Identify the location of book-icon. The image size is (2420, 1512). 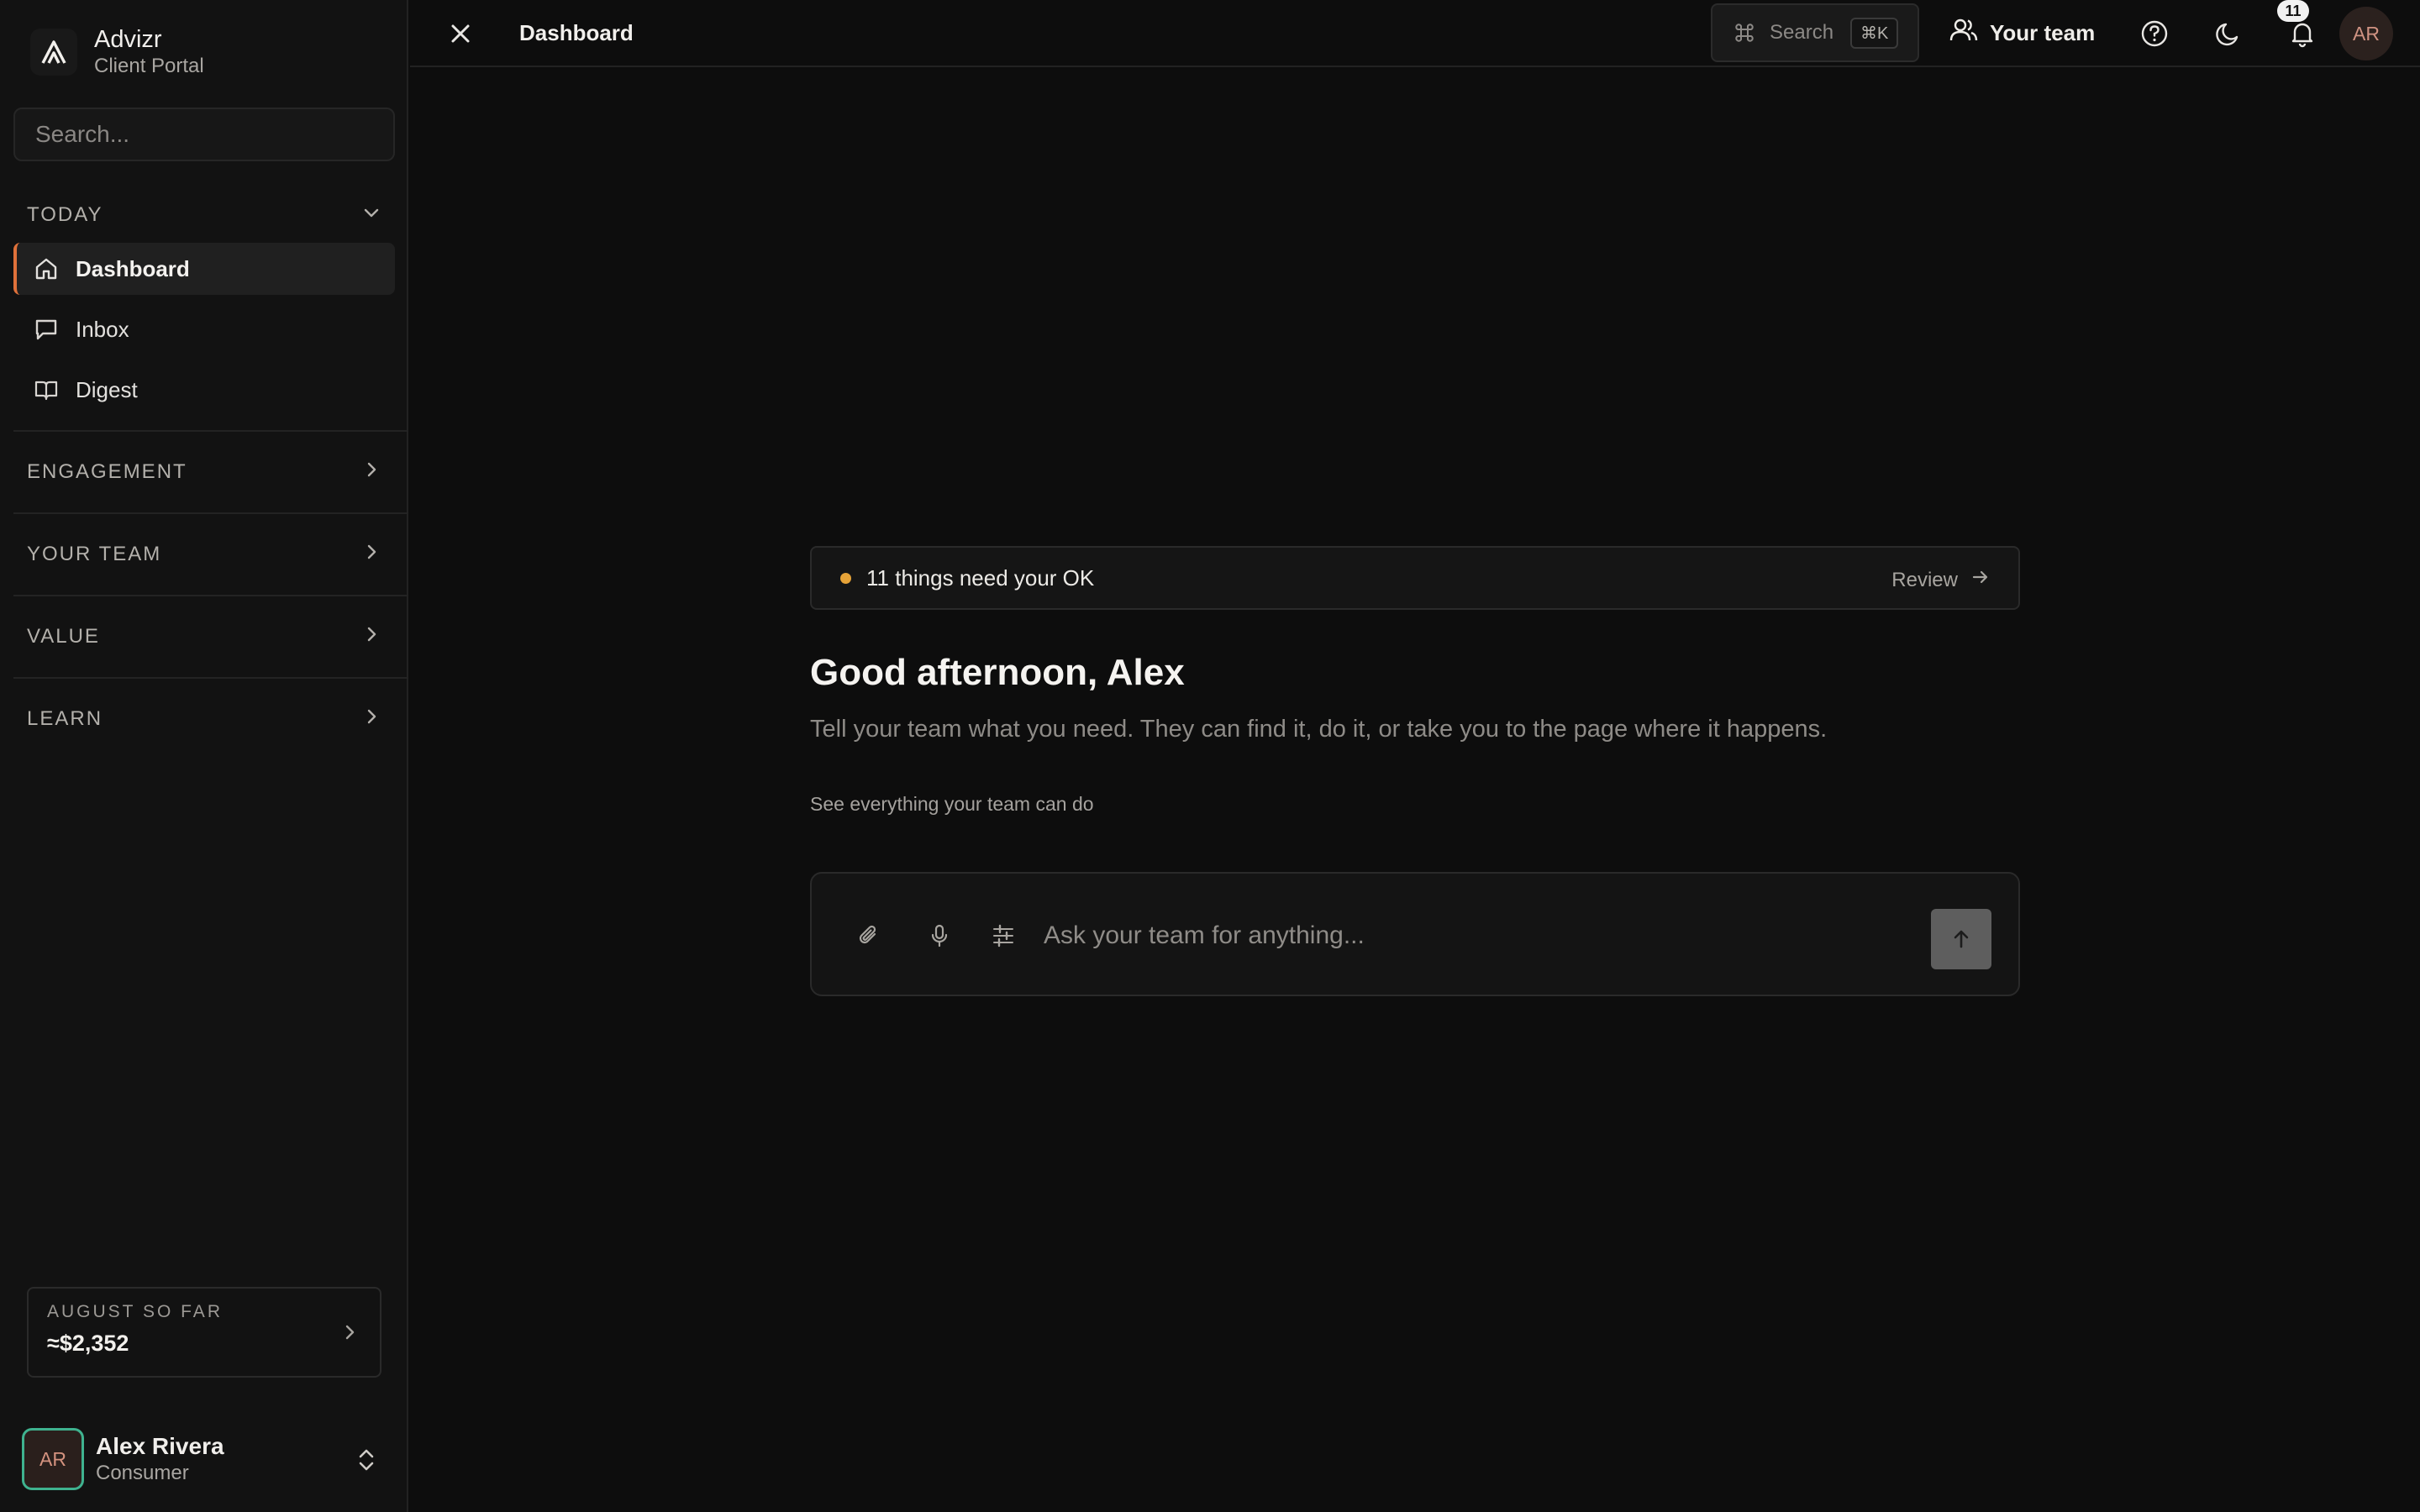
(47, 389).